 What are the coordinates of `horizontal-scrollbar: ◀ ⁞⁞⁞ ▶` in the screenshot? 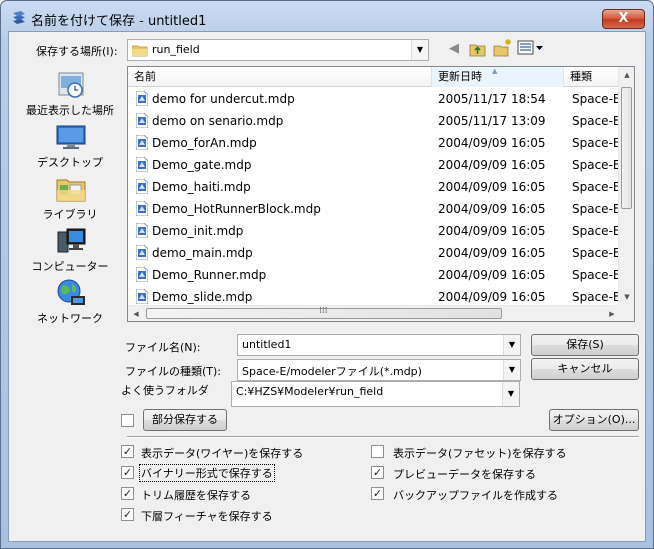 It's located at (374, 313).